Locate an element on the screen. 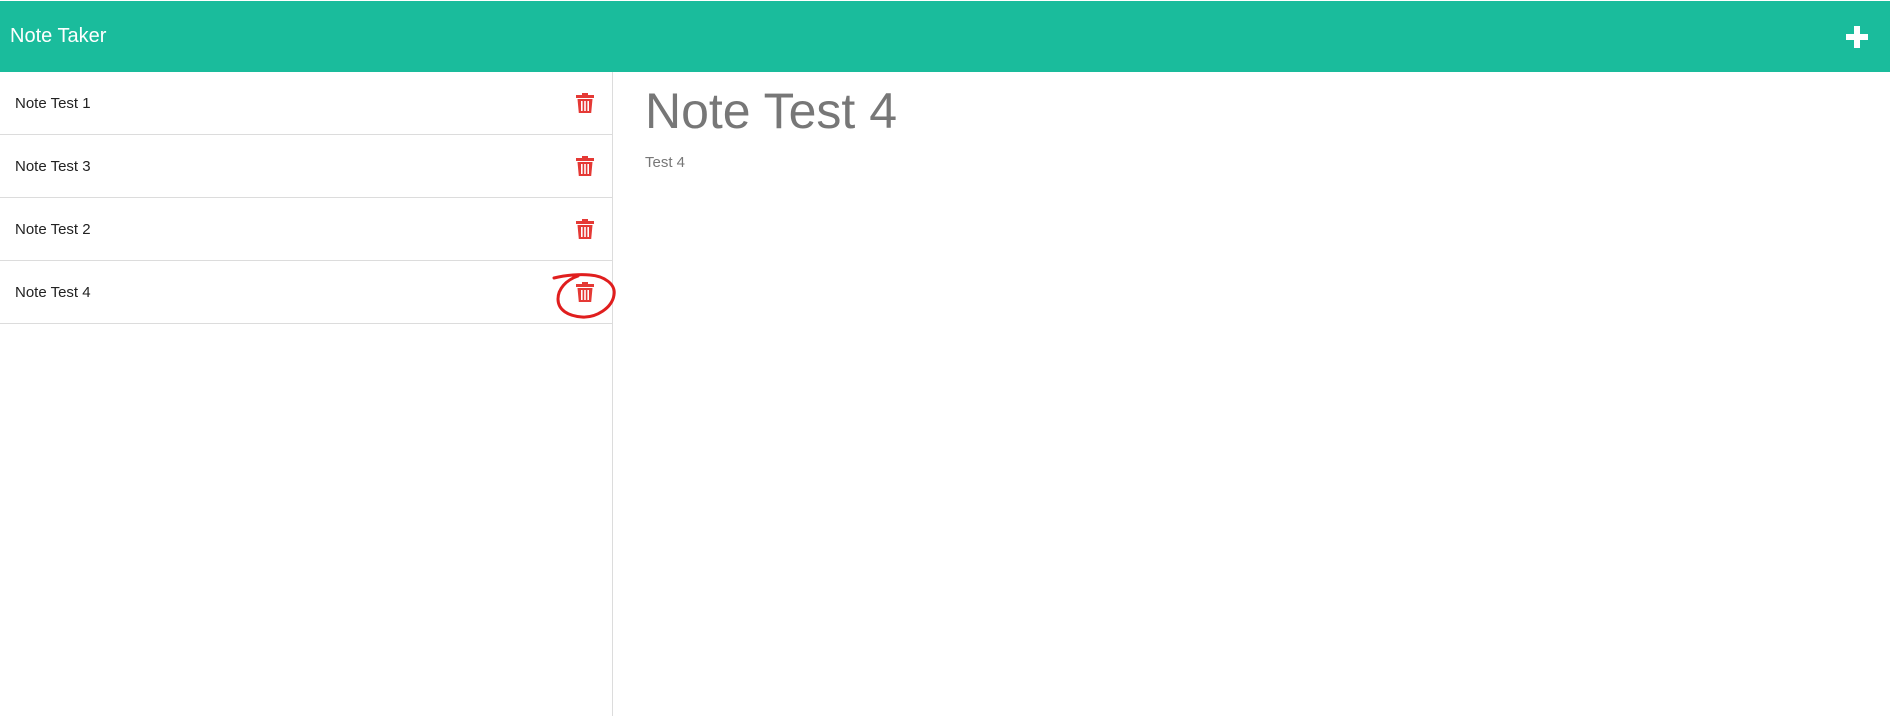 This screenshot has height=716, width=1890. app-brand: Note Taker is located at coordinates (58, 36).